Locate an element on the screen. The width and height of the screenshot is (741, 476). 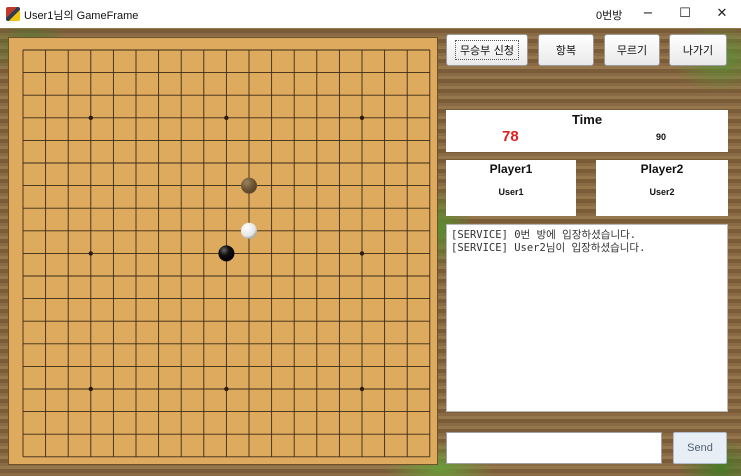
player2-name: User2 is located at coordinates (662, 192).